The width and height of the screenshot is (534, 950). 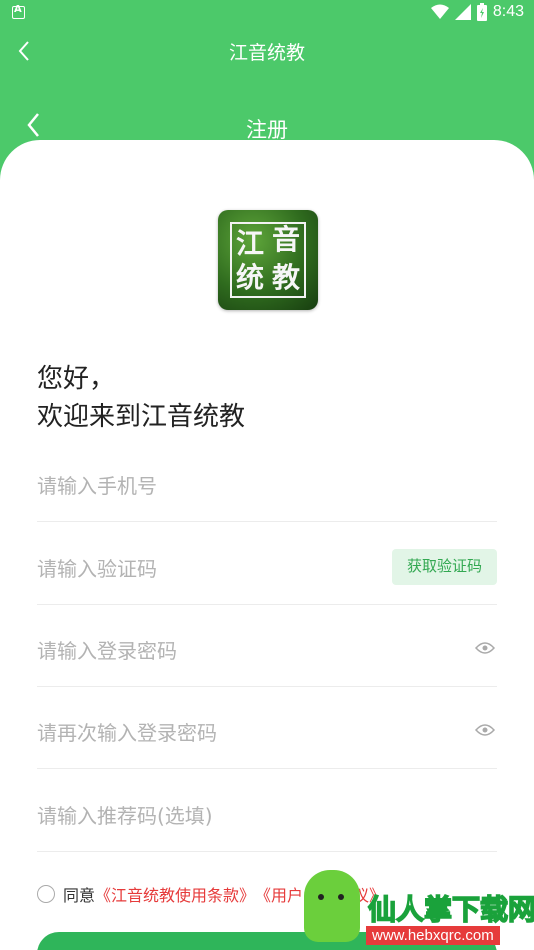 What do you see at coordinates (332, 906) in the screenshot?
I see `cactus-logo-icon` at bounding box center [332, 906].